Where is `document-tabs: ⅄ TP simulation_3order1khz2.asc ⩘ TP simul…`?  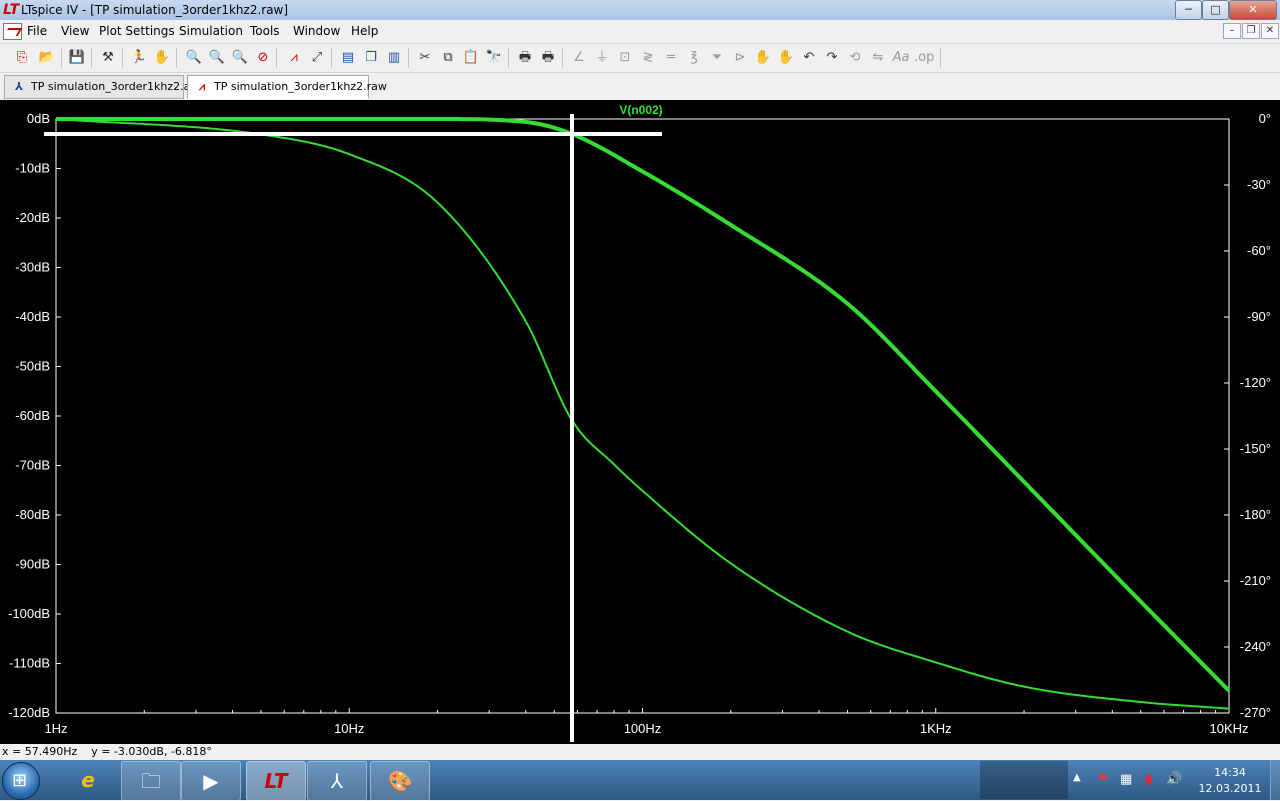 document-tabs: ⅄ TP simulation_3order1khz2.asc ⩘ TP simul… is located at coordinates (640, 86).